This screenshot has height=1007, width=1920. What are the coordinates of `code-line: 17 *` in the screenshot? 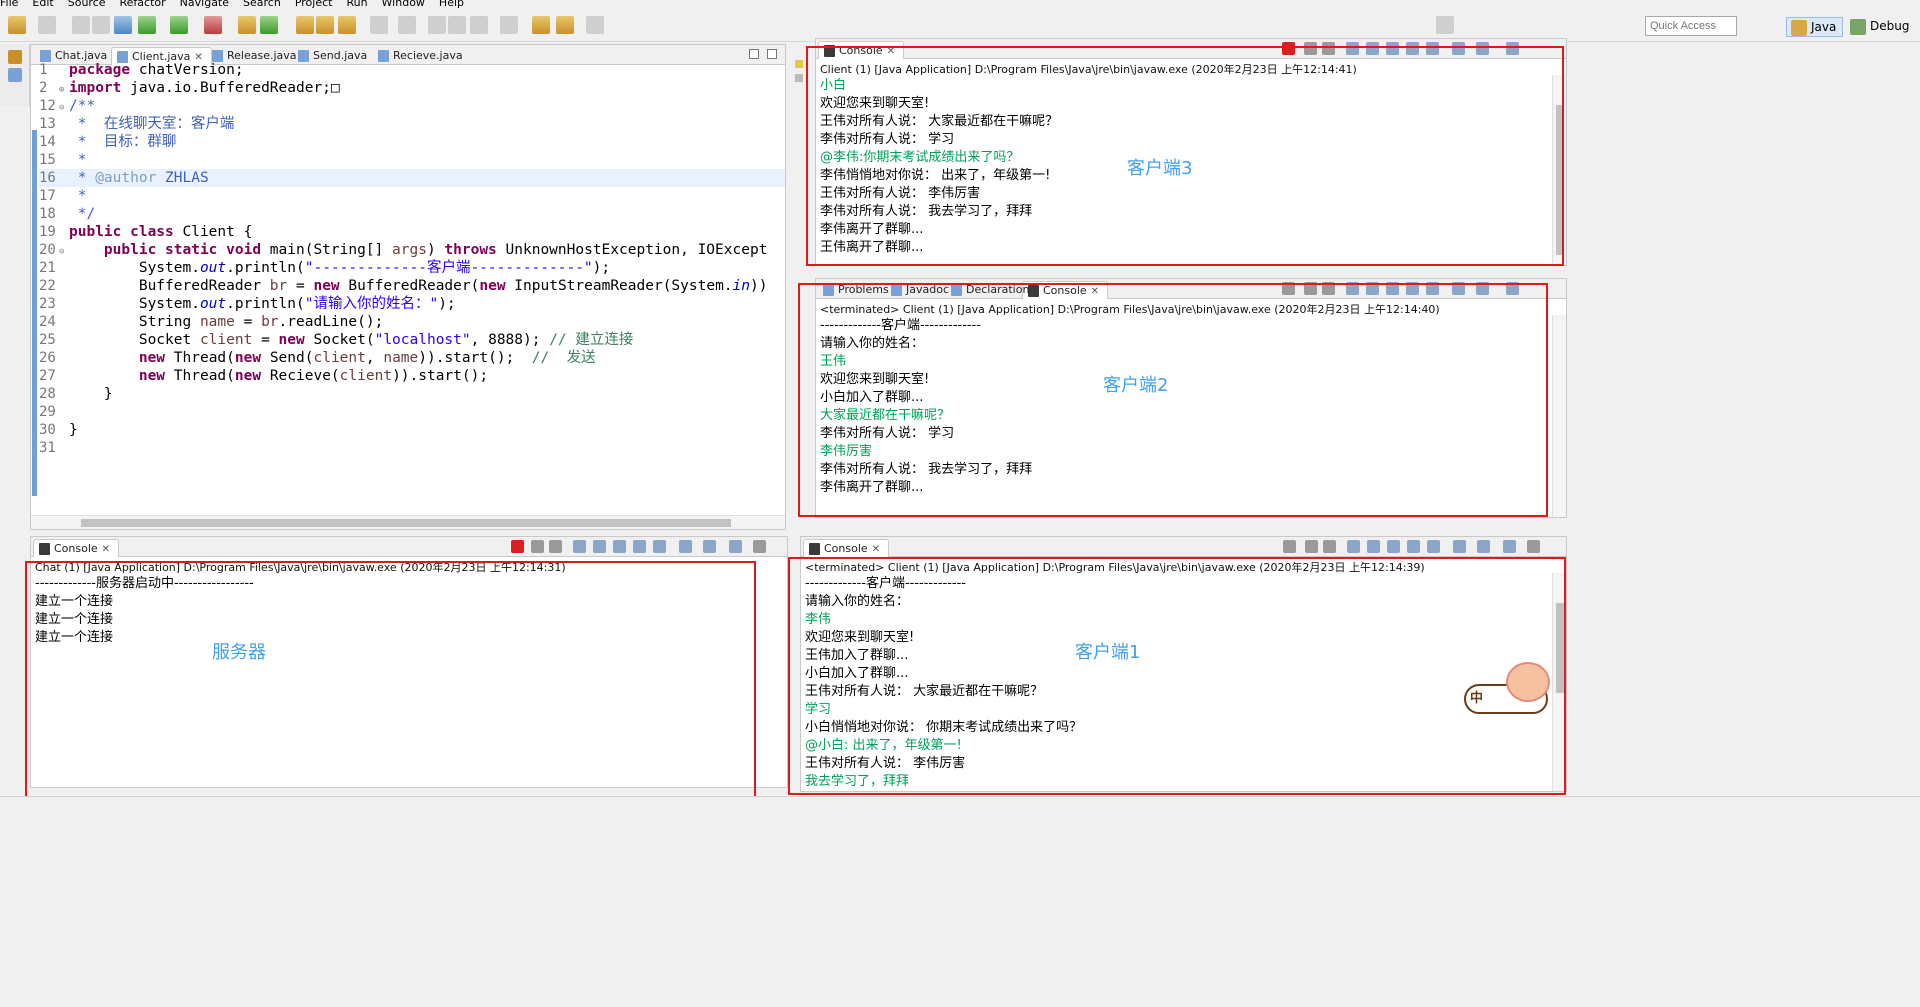 It's located at (412, 196).